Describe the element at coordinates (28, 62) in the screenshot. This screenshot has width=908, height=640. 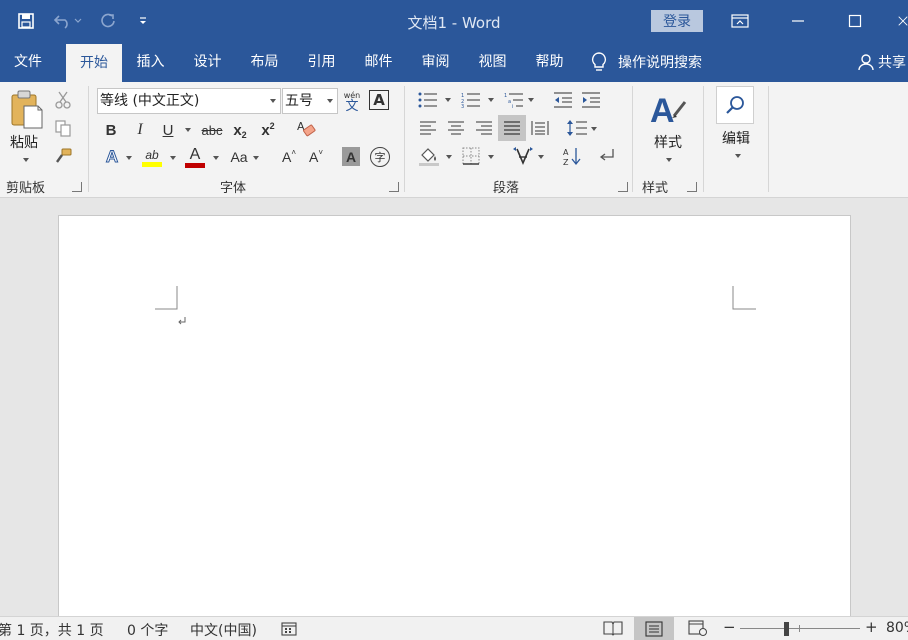
I see `tab-file: 文件` at that location.